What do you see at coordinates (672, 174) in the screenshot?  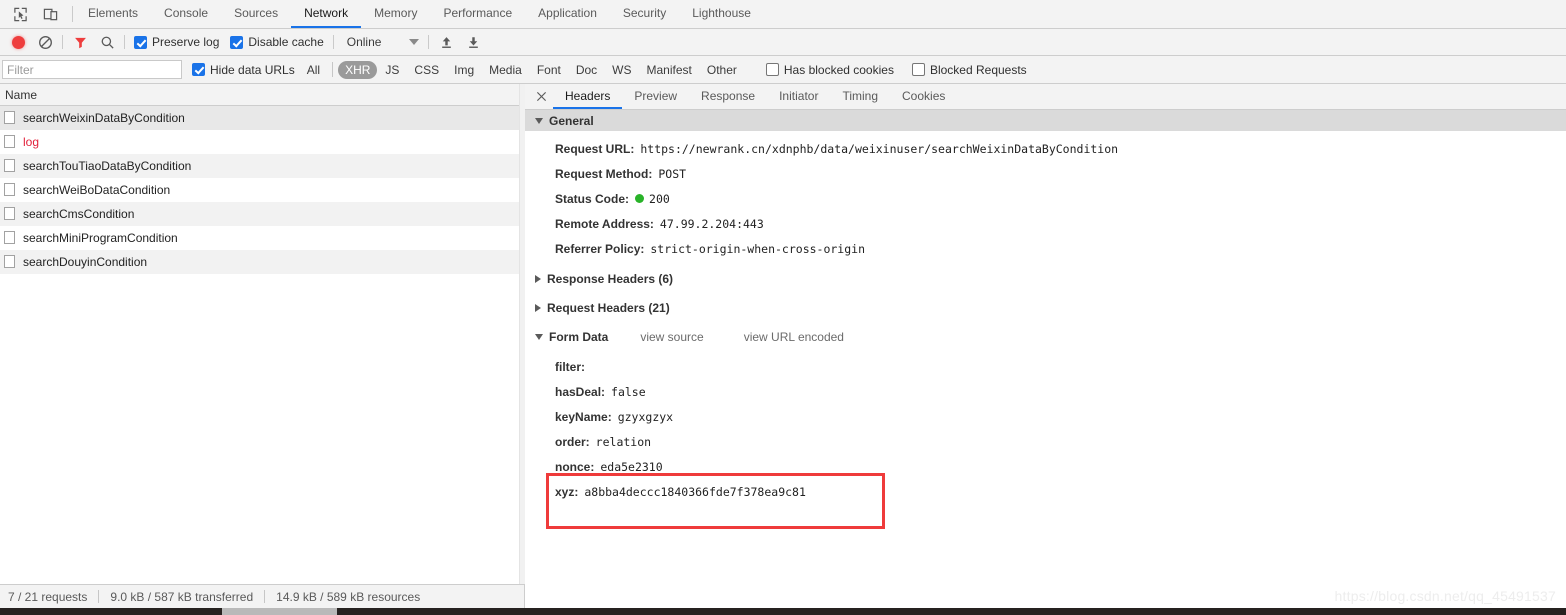 I see `request-method-value: POST` at bounding box center [672, 174].